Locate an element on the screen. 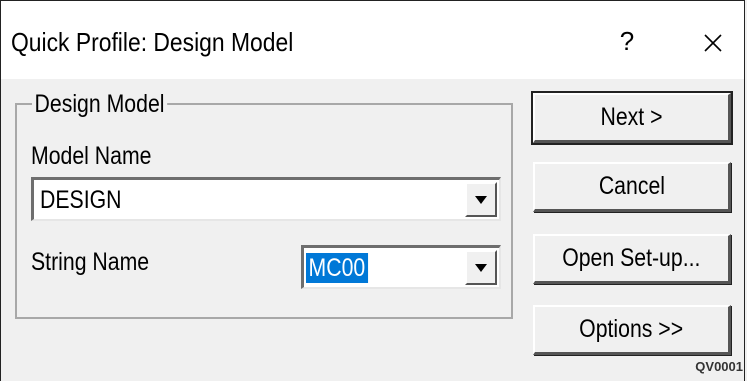  group-legend: Design Model is located at coordinates (100, 104).